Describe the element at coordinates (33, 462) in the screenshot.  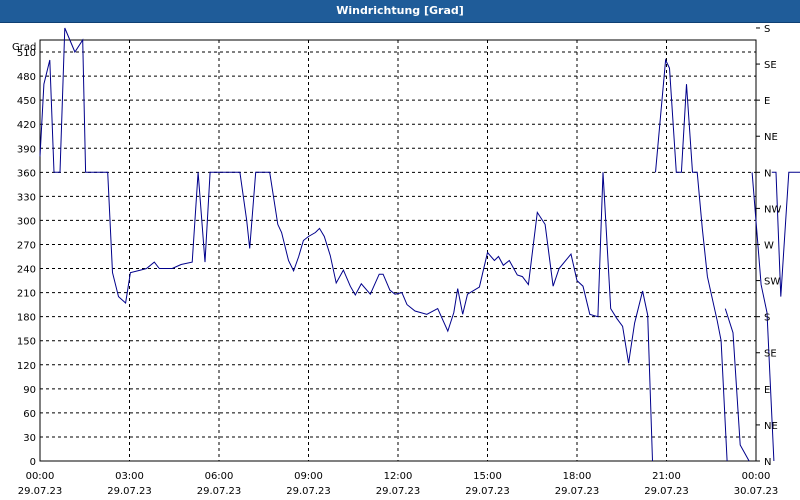
I see `y-tick-label: 0` at that location.